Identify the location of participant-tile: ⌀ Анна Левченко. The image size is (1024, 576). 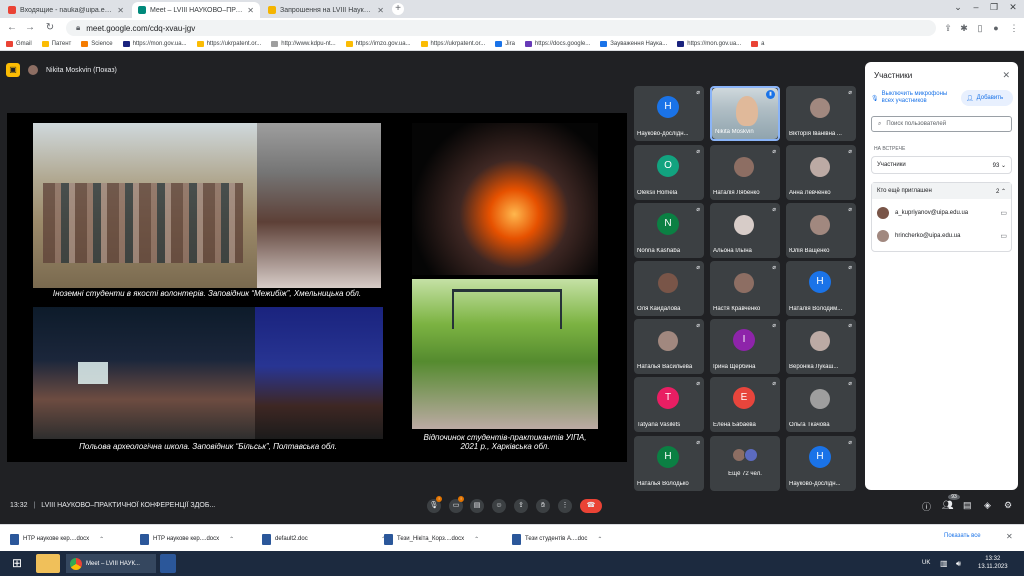
(821, 172).